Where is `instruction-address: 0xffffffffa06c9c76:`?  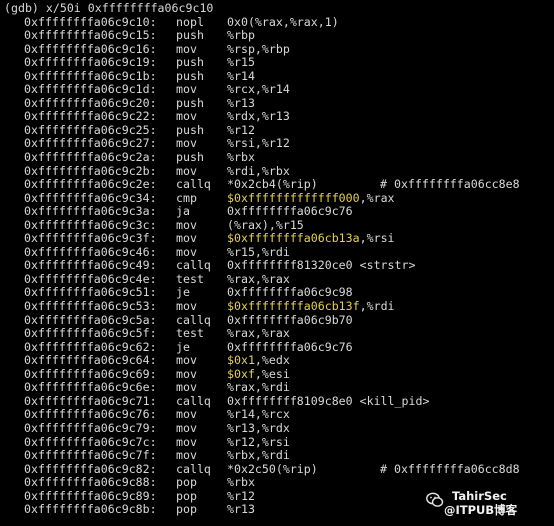 instruction-address: 0xffffffffa06c9c76: is located at coordinates (90, 414).